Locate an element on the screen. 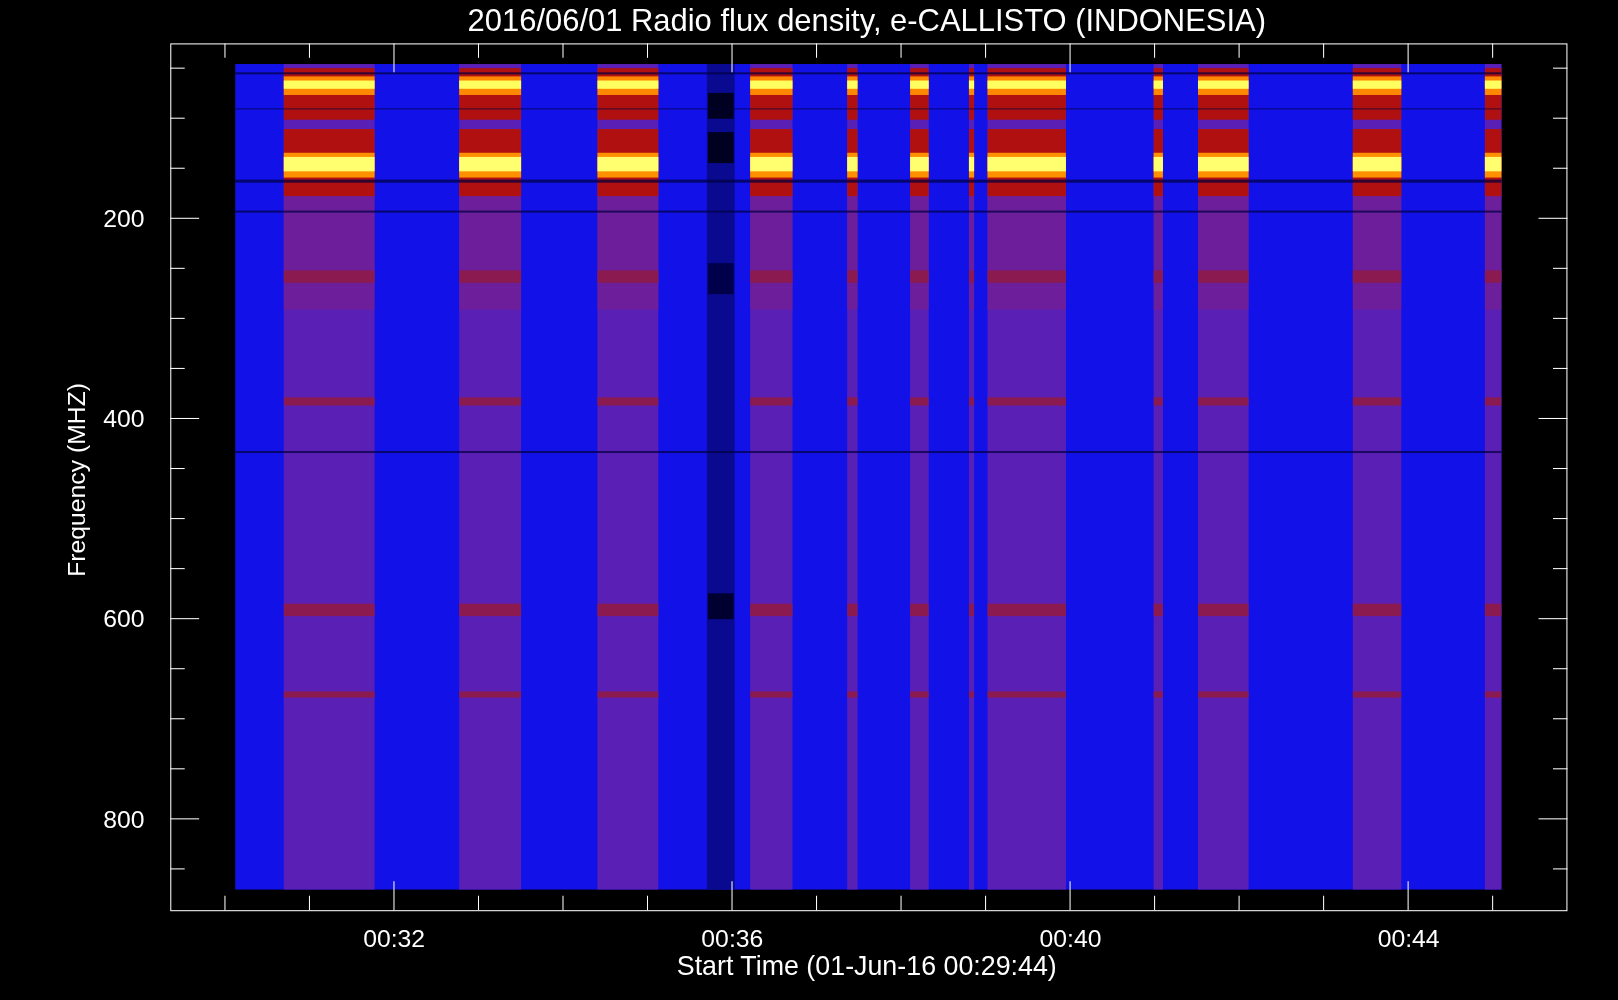 Image resolution: width=1618 pixels, height=1000 pixels. x-tick-label: 00:32 is located at coordinates (394, 939).